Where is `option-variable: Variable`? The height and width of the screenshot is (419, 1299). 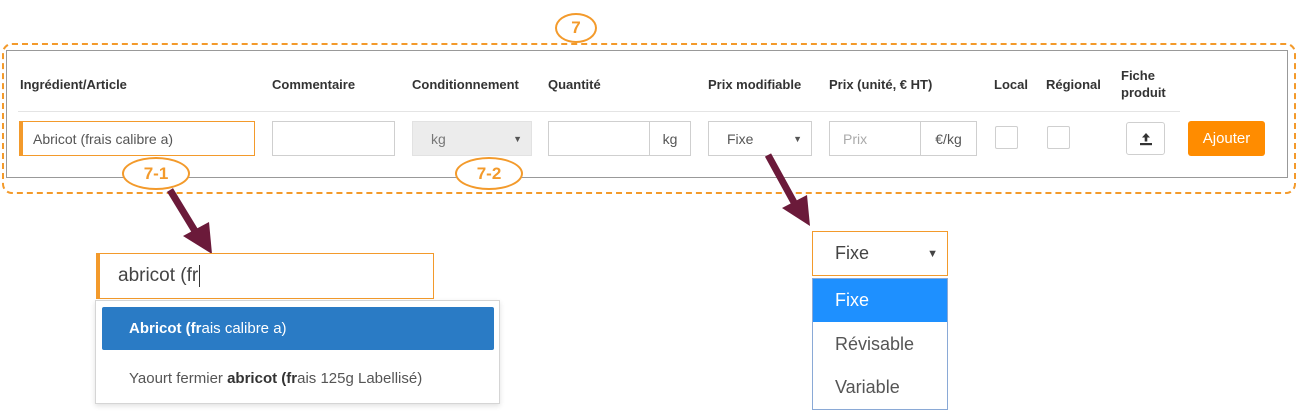 option-variable: Variable is located at coordinates (880, 387).